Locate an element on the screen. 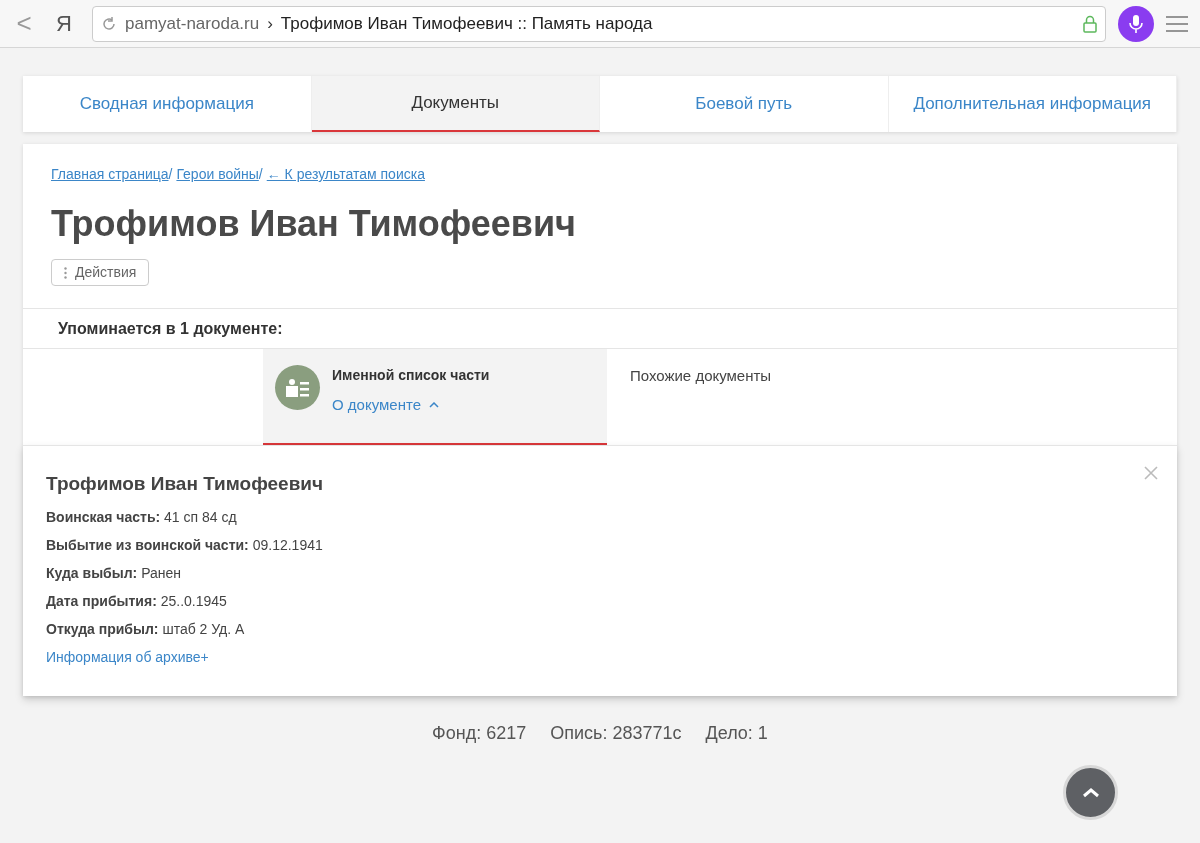 This screenshot has width=1200, height=843. reload-icon is located at coordinates (109, 23).